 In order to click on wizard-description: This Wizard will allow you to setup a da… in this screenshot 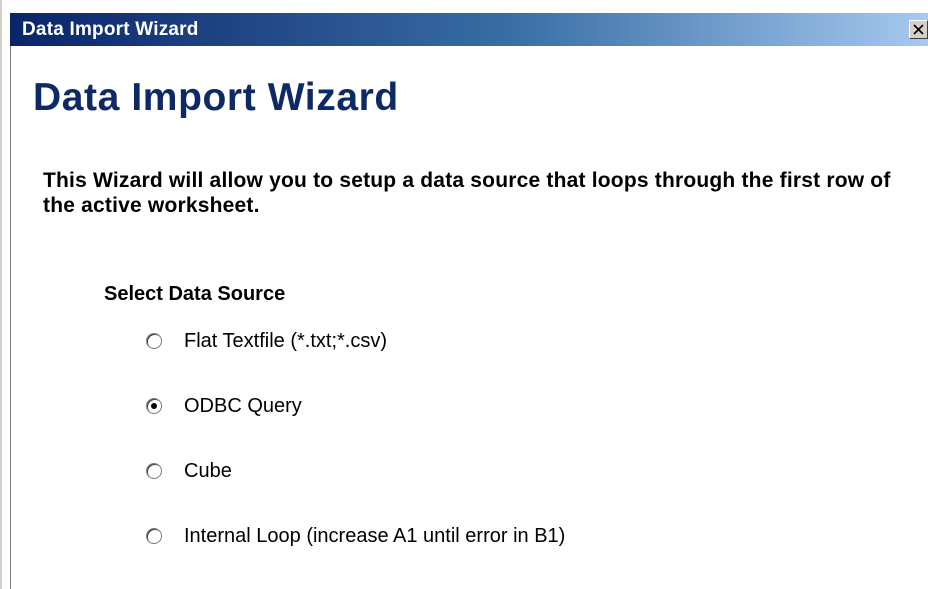, I will do `click(467, 193)`.